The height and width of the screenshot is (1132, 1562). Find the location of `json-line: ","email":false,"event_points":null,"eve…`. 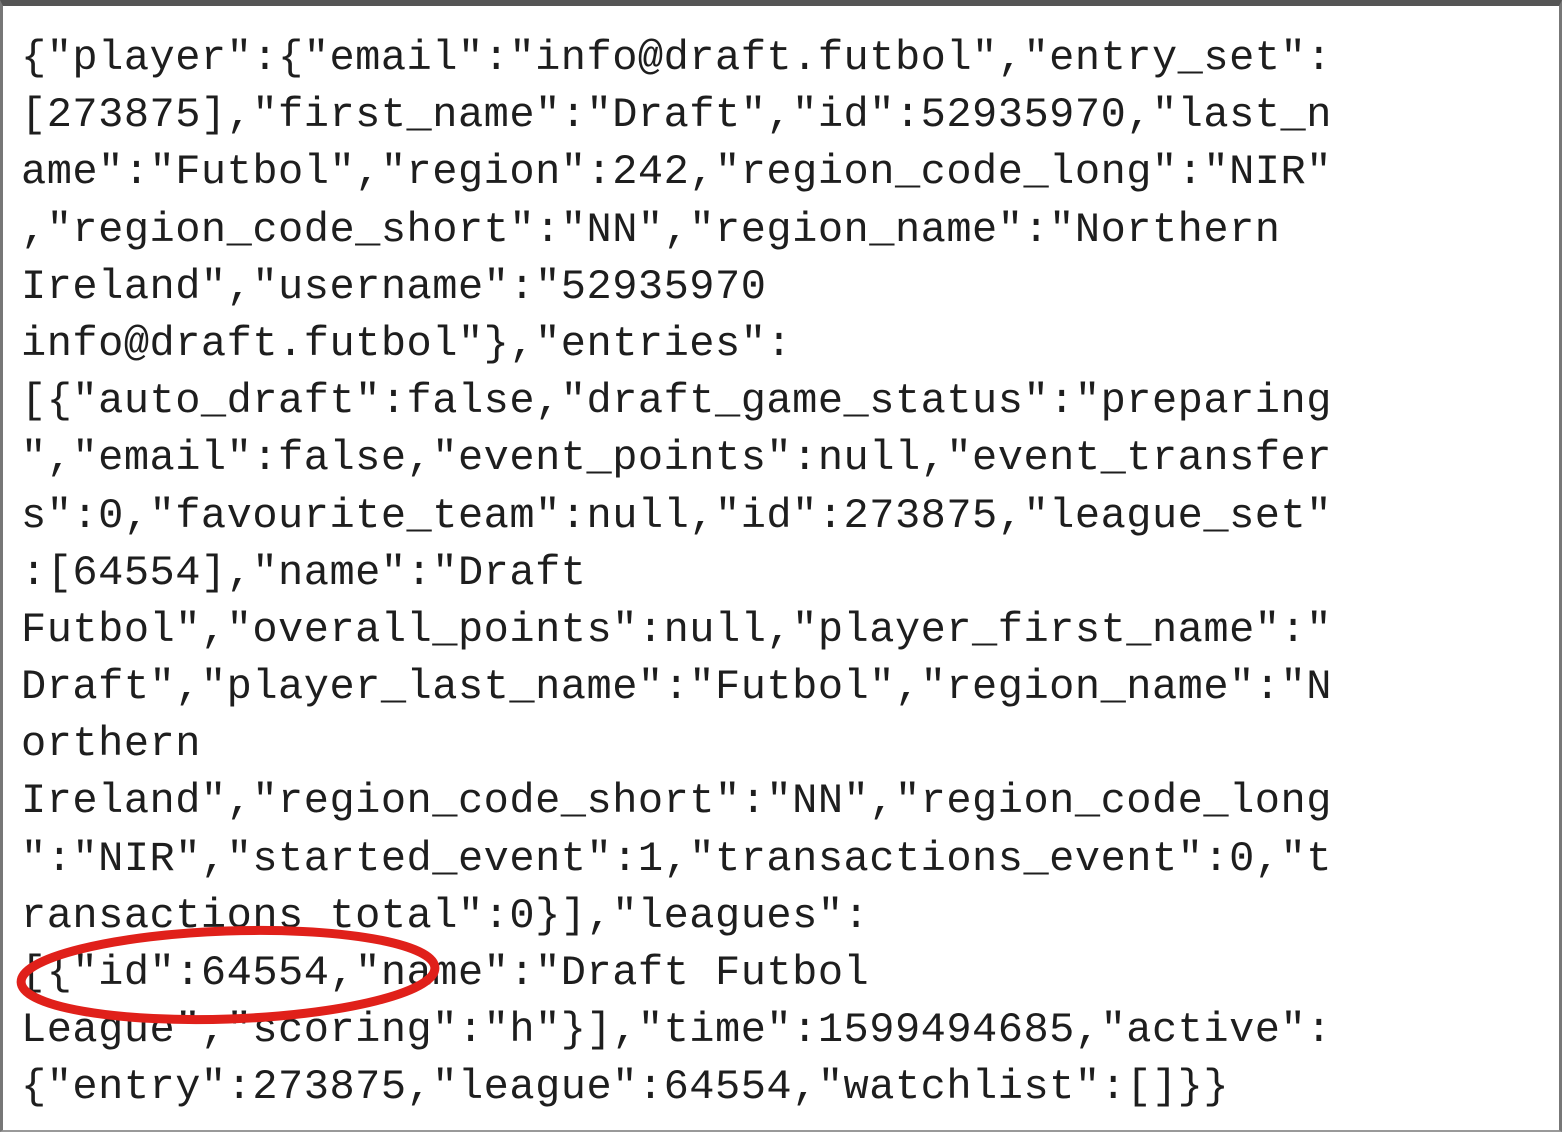

json-line: ","email":false,"event_points":null,"eve… is located at coordinates (676, 458).